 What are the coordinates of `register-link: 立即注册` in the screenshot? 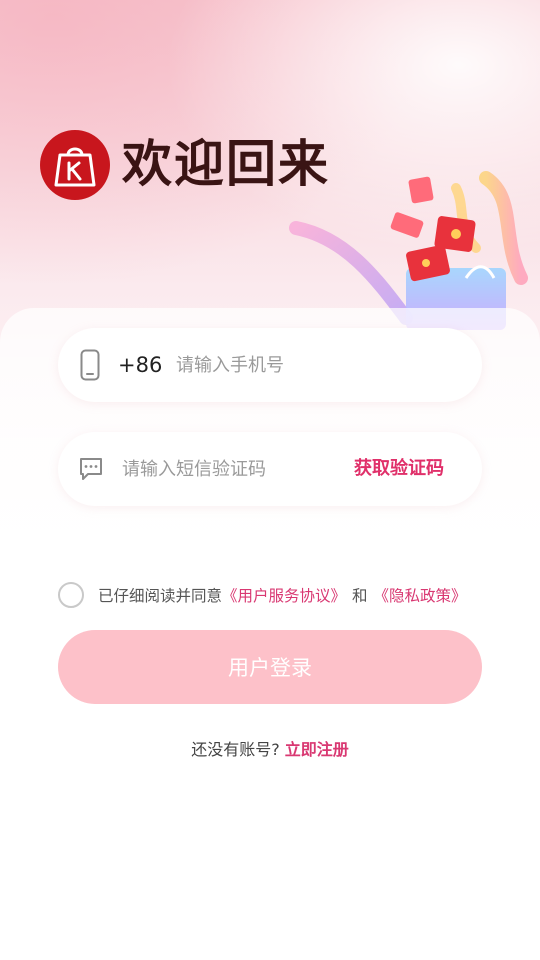 It's located at (317, 749).